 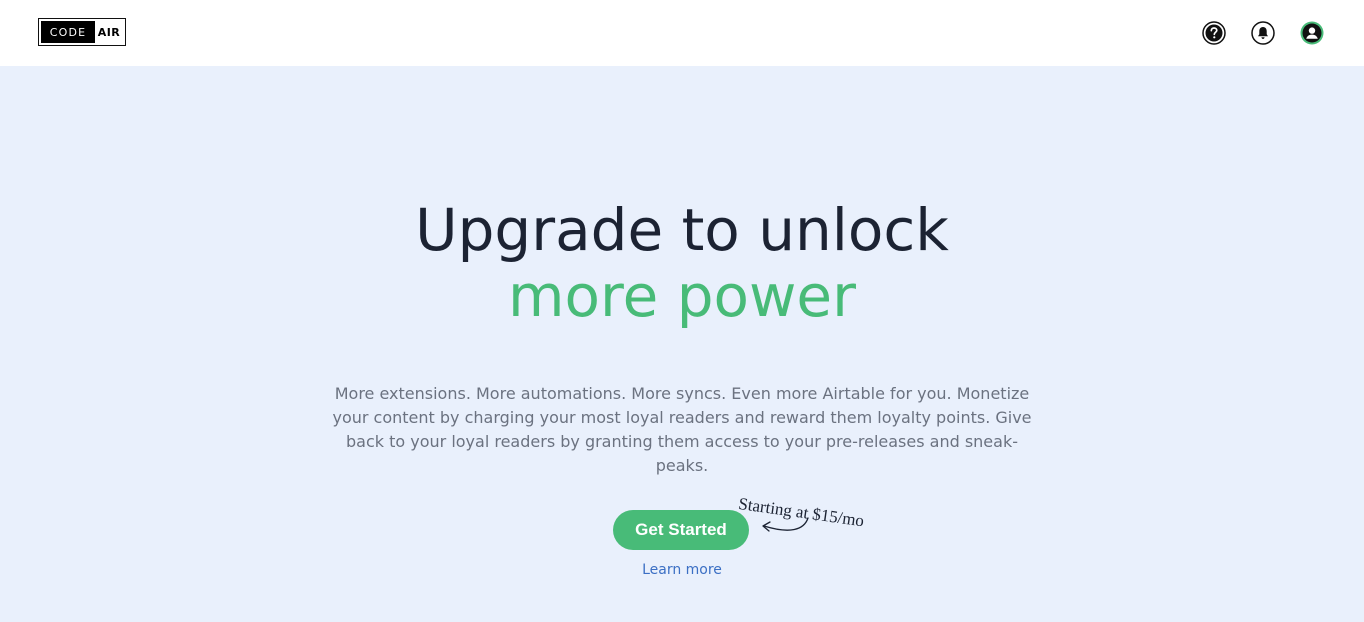 I want to click on code-air-logo: CODE AIR, so click(x=82, y=32).